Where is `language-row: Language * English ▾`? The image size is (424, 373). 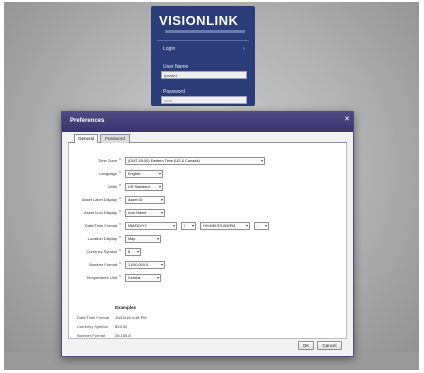 language-row: Language * English ▾ is located at coordinates (208, 174).